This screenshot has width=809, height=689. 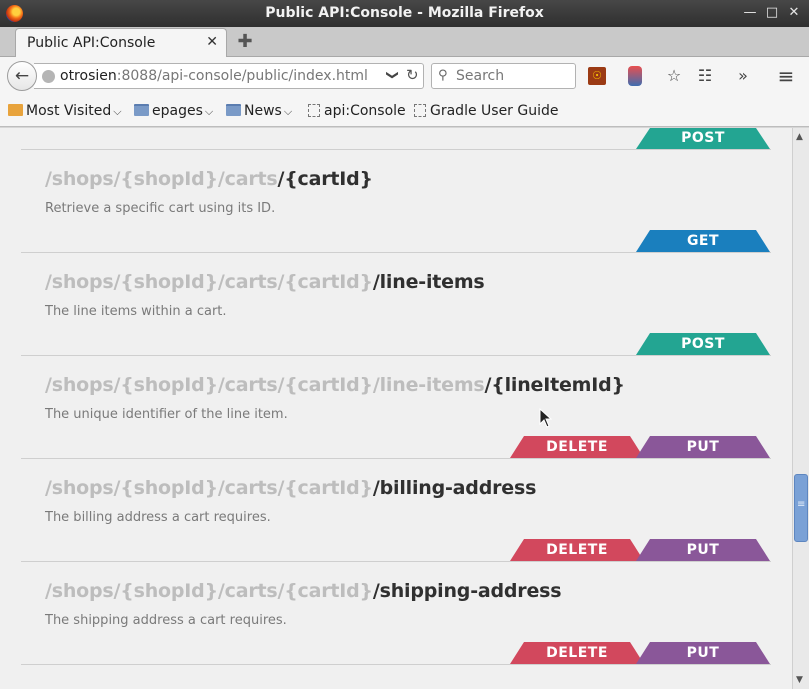 I want to click on url-path: :8088/api-console/public/index.html, so click(x=242, y=76).